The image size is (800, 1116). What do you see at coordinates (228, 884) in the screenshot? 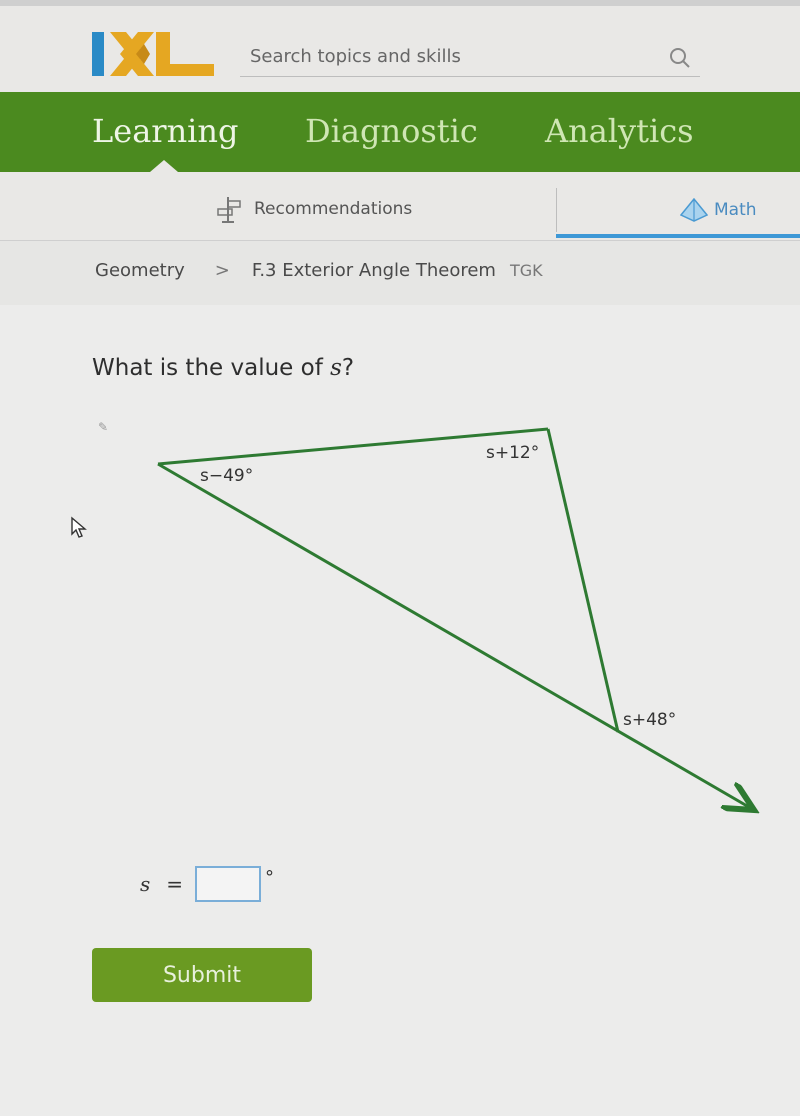
I see `answer-input` at bounding box center [228, 884].